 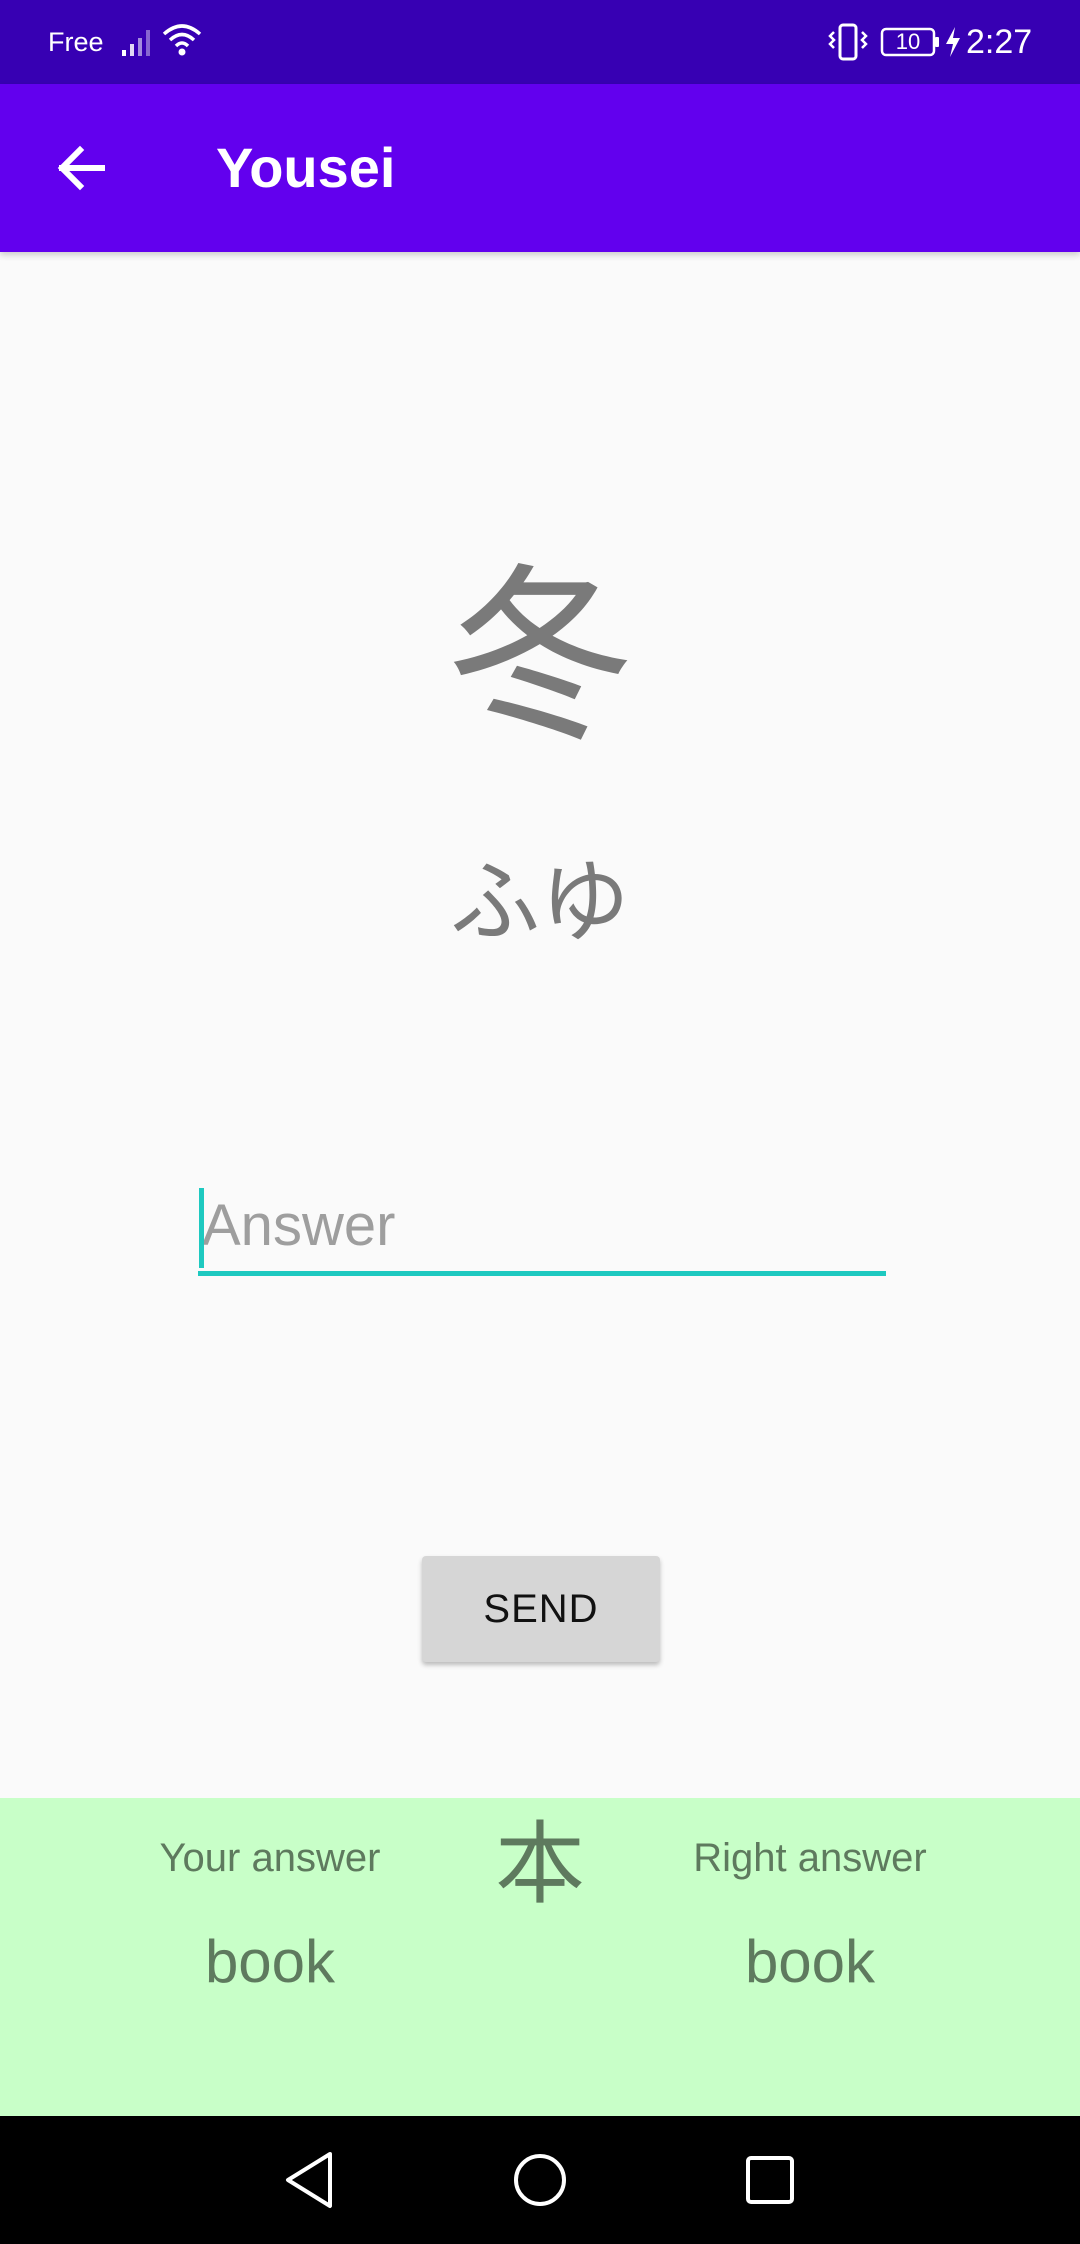 I want to click on battery-level: 10, so click(x=908, y=41).